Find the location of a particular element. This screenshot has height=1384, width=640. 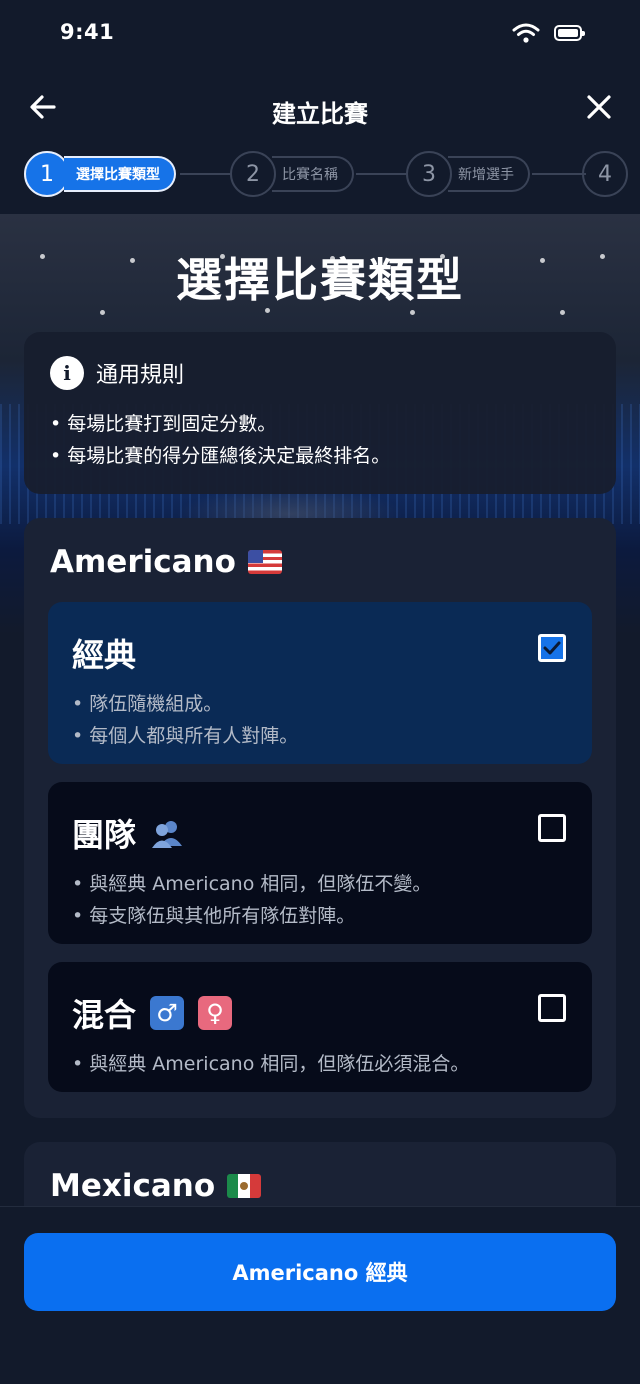

male-sign-icon: ♂ is located at coordinates (167, 1013).